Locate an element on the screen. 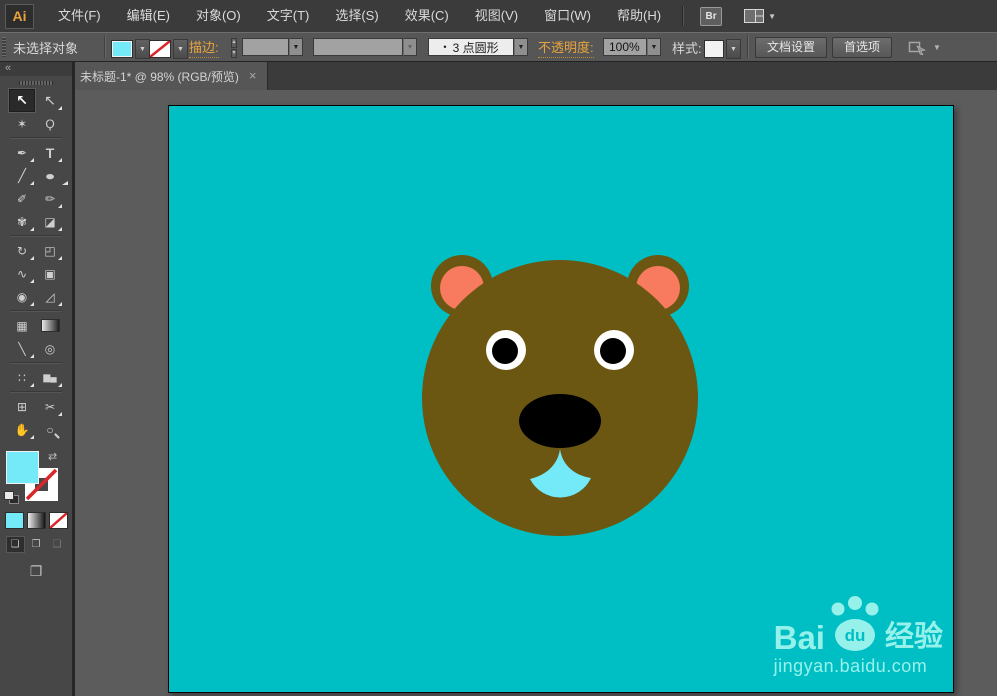 The width and height of the screenshot is (997, 696). menu-window: 窗口(W) is located at coordinates (567, 16).